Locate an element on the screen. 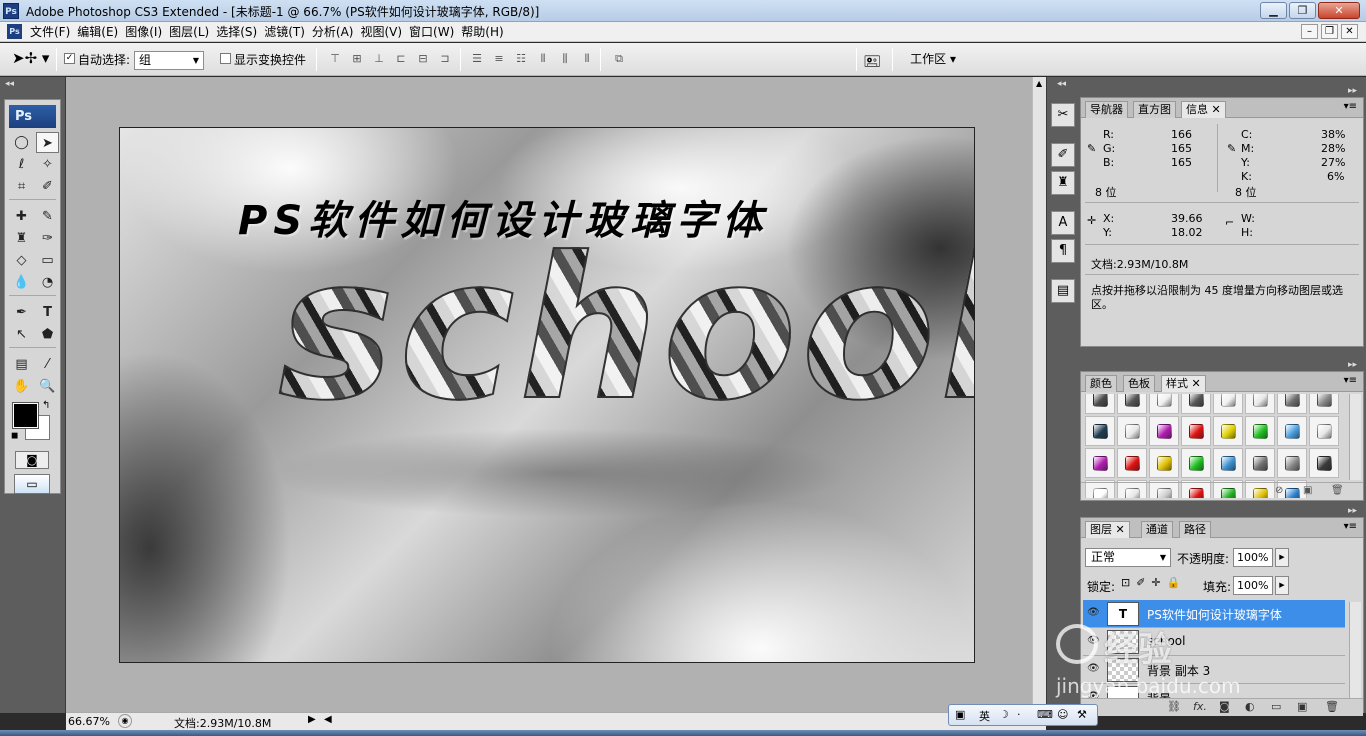  moon-icon: ☽ is located at coordinates (1004, 714).